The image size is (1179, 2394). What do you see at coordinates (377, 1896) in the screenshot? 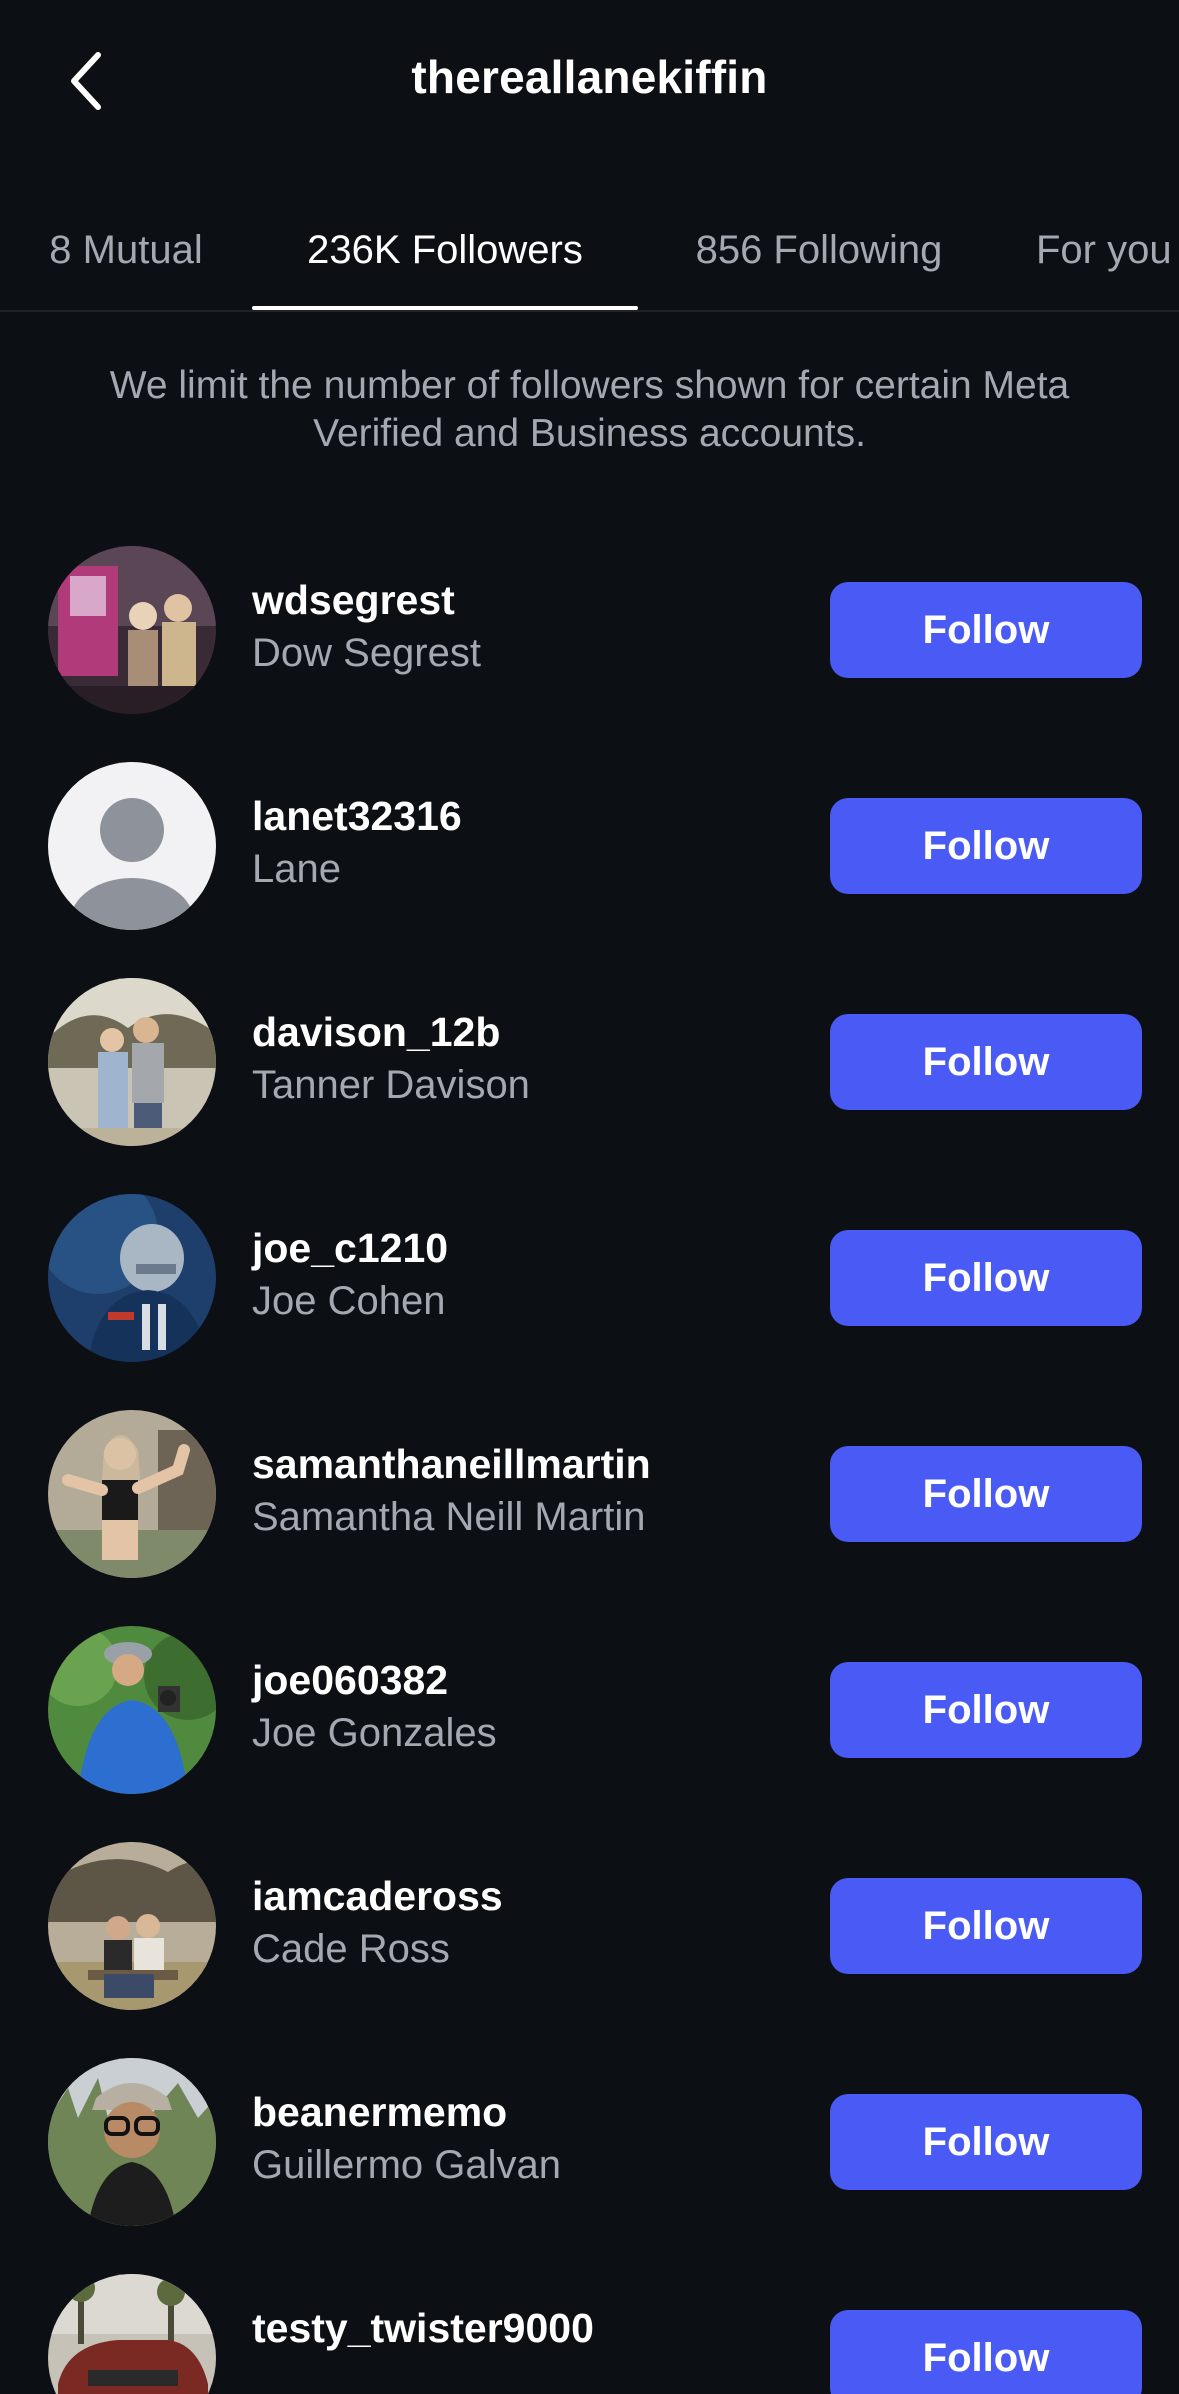
I see `username: iamcadeross` at bounding box center [377, 1896].